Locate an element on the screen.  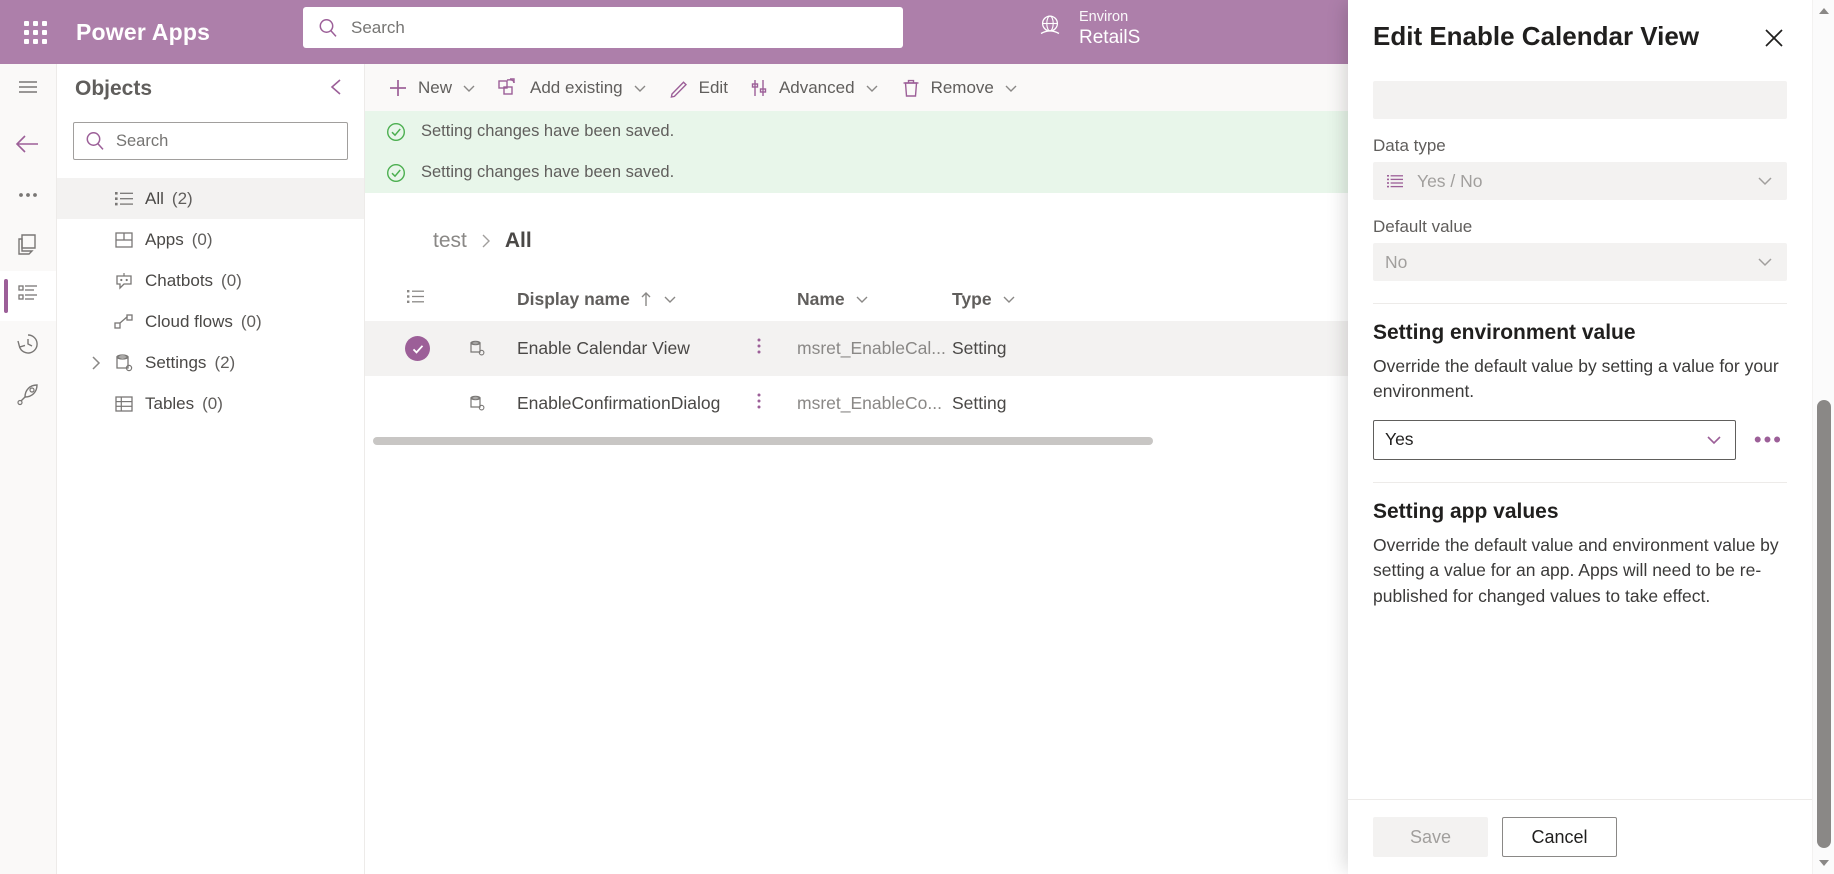
sidebar-item-back is located at coordinates (28, 146).